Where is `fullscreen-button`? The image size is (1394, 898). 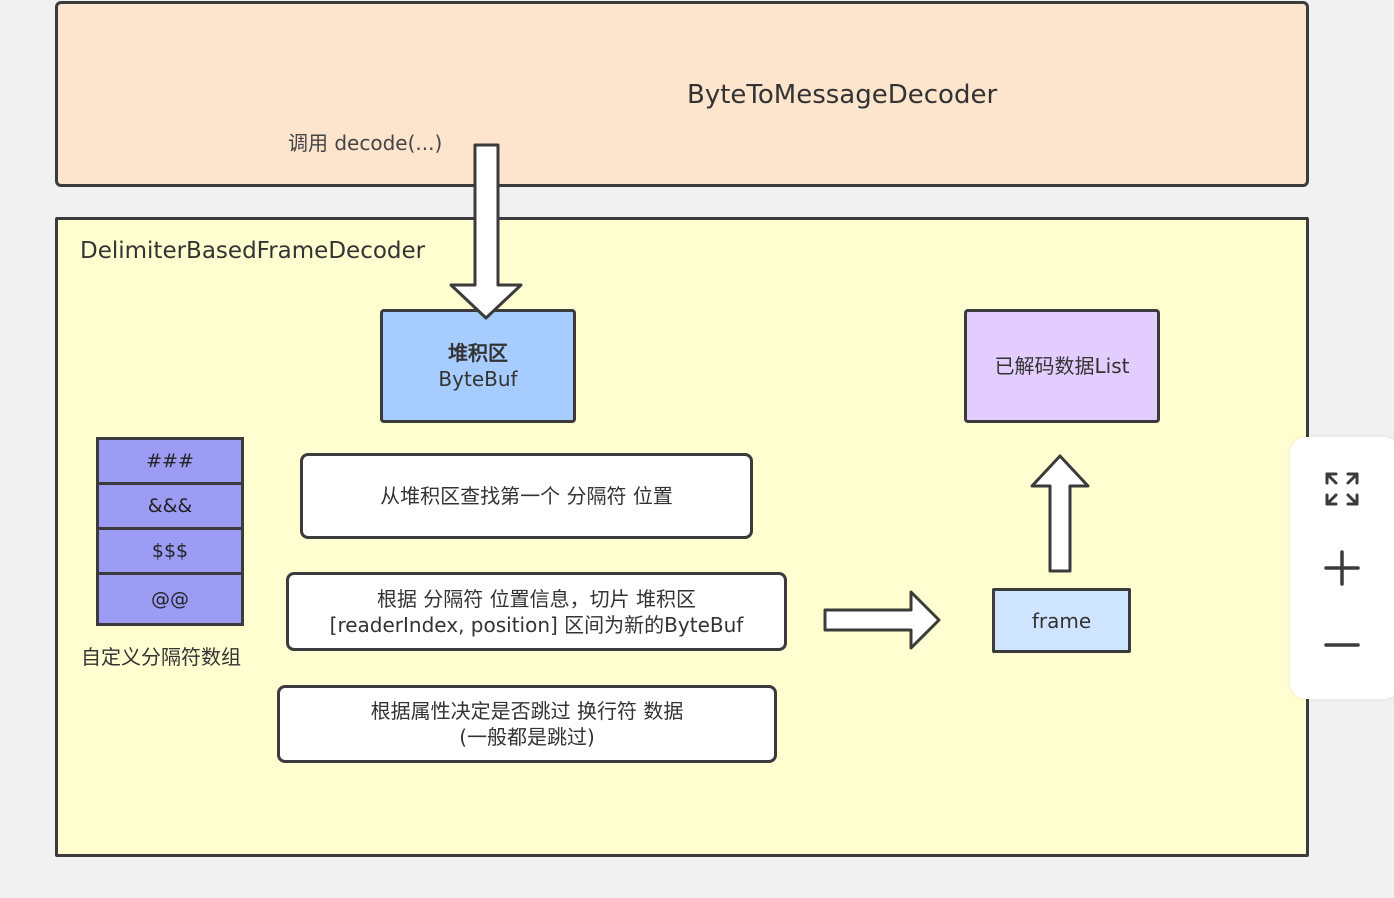
fullscreen-button is located at coordinates (1342, 489).